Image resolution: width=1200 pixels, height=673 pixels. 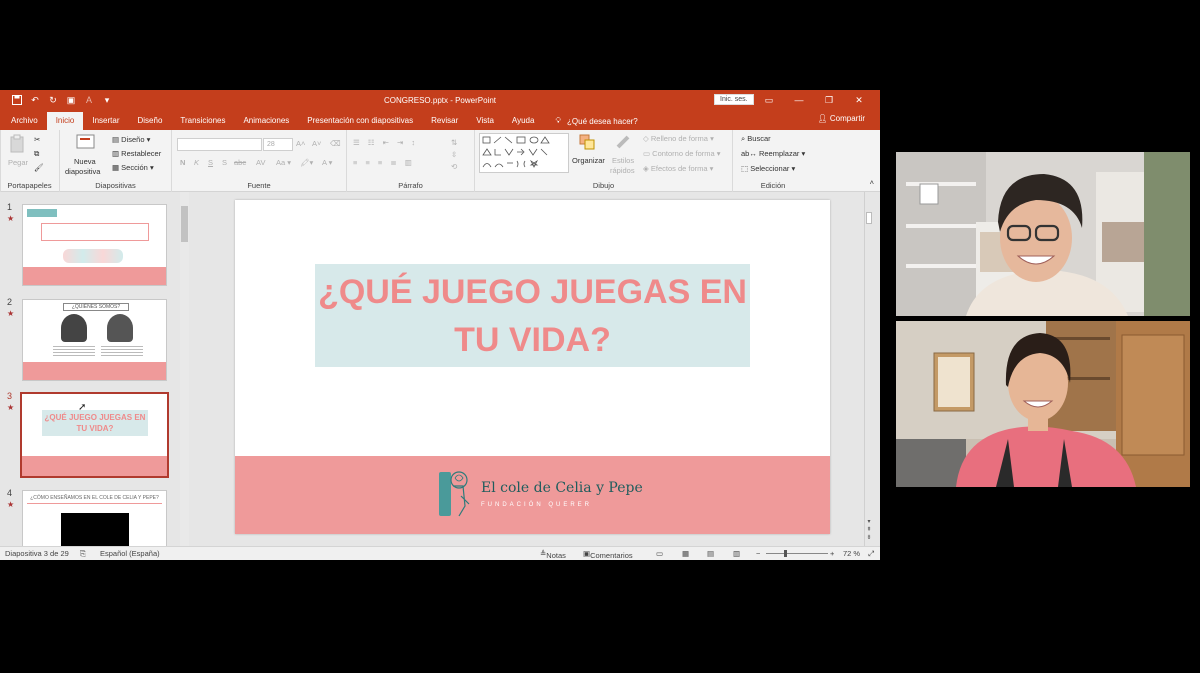 What do you see at coordinates (454, 154) in the screenshot?
I see `align-text-icon: ⇳` at bounding box center [454, 154].